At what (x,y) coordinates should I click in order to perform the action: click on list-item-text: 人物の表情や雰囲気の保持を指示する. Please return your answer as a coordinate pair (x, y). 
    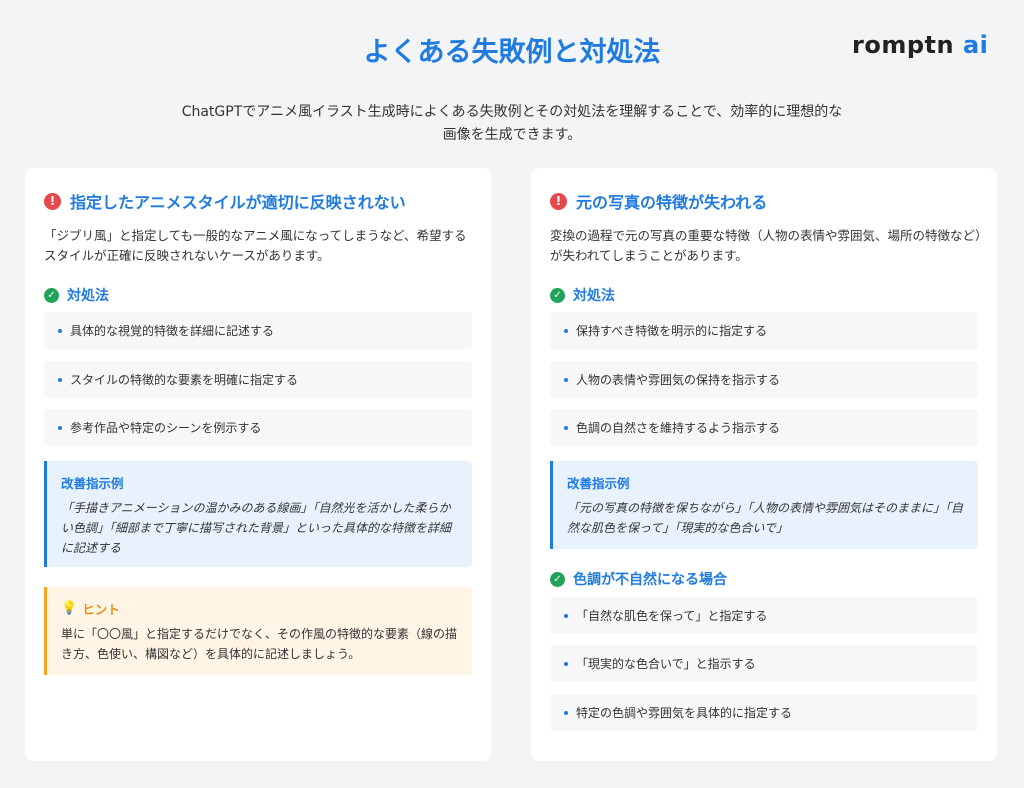
    Looking at the image, I should click on (678, 380).